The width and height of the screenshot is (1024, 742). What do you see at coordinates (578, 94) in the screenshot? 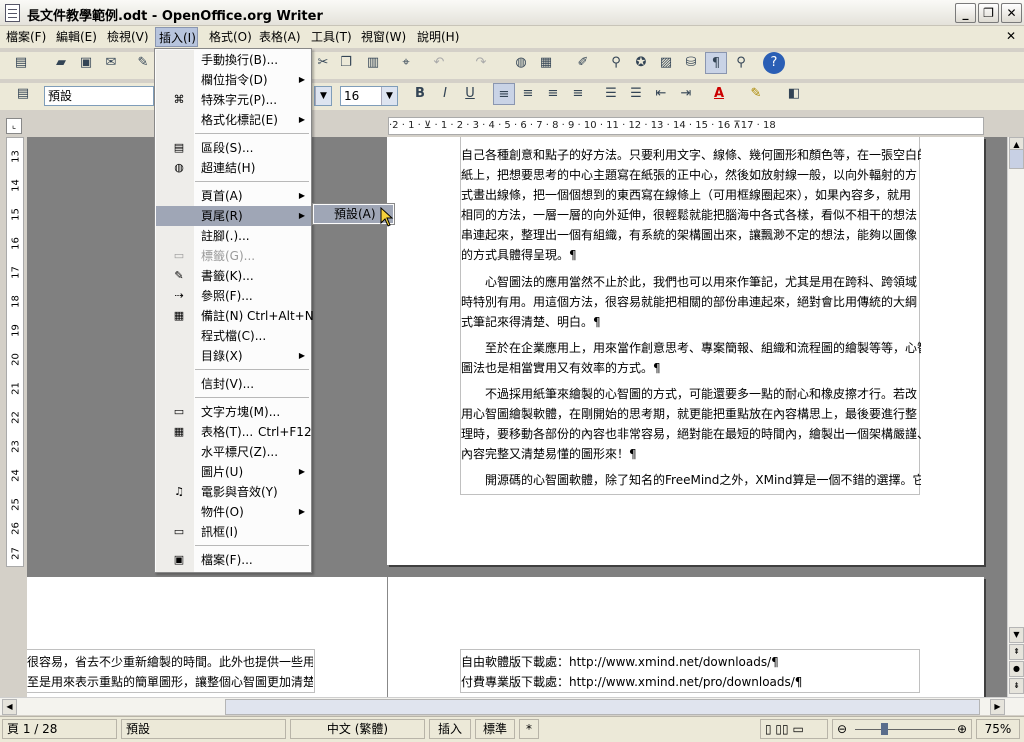
I see `justify-icon: ≡` at bounding box center [578, 94].